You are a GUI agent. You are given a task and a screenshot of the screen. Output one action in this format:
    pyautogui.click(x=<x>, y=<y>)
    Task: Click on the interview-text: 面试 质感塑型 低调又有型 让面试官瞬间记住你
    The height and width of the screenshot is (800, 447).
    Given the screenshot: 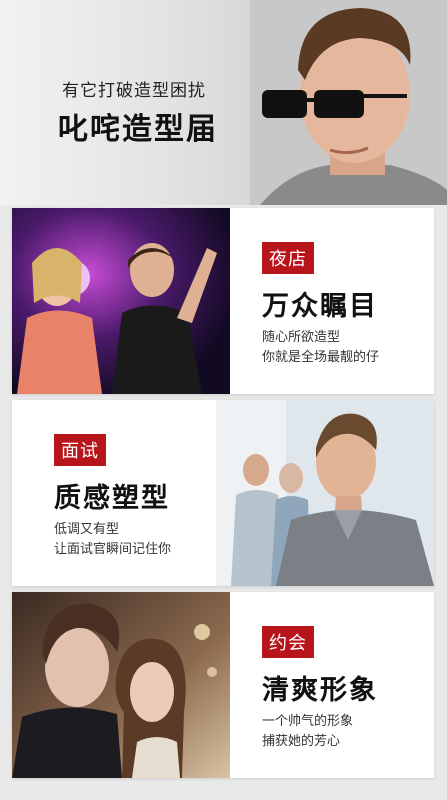 What is the action you would take?
    pyautogui.click(x=112, y=493)
    